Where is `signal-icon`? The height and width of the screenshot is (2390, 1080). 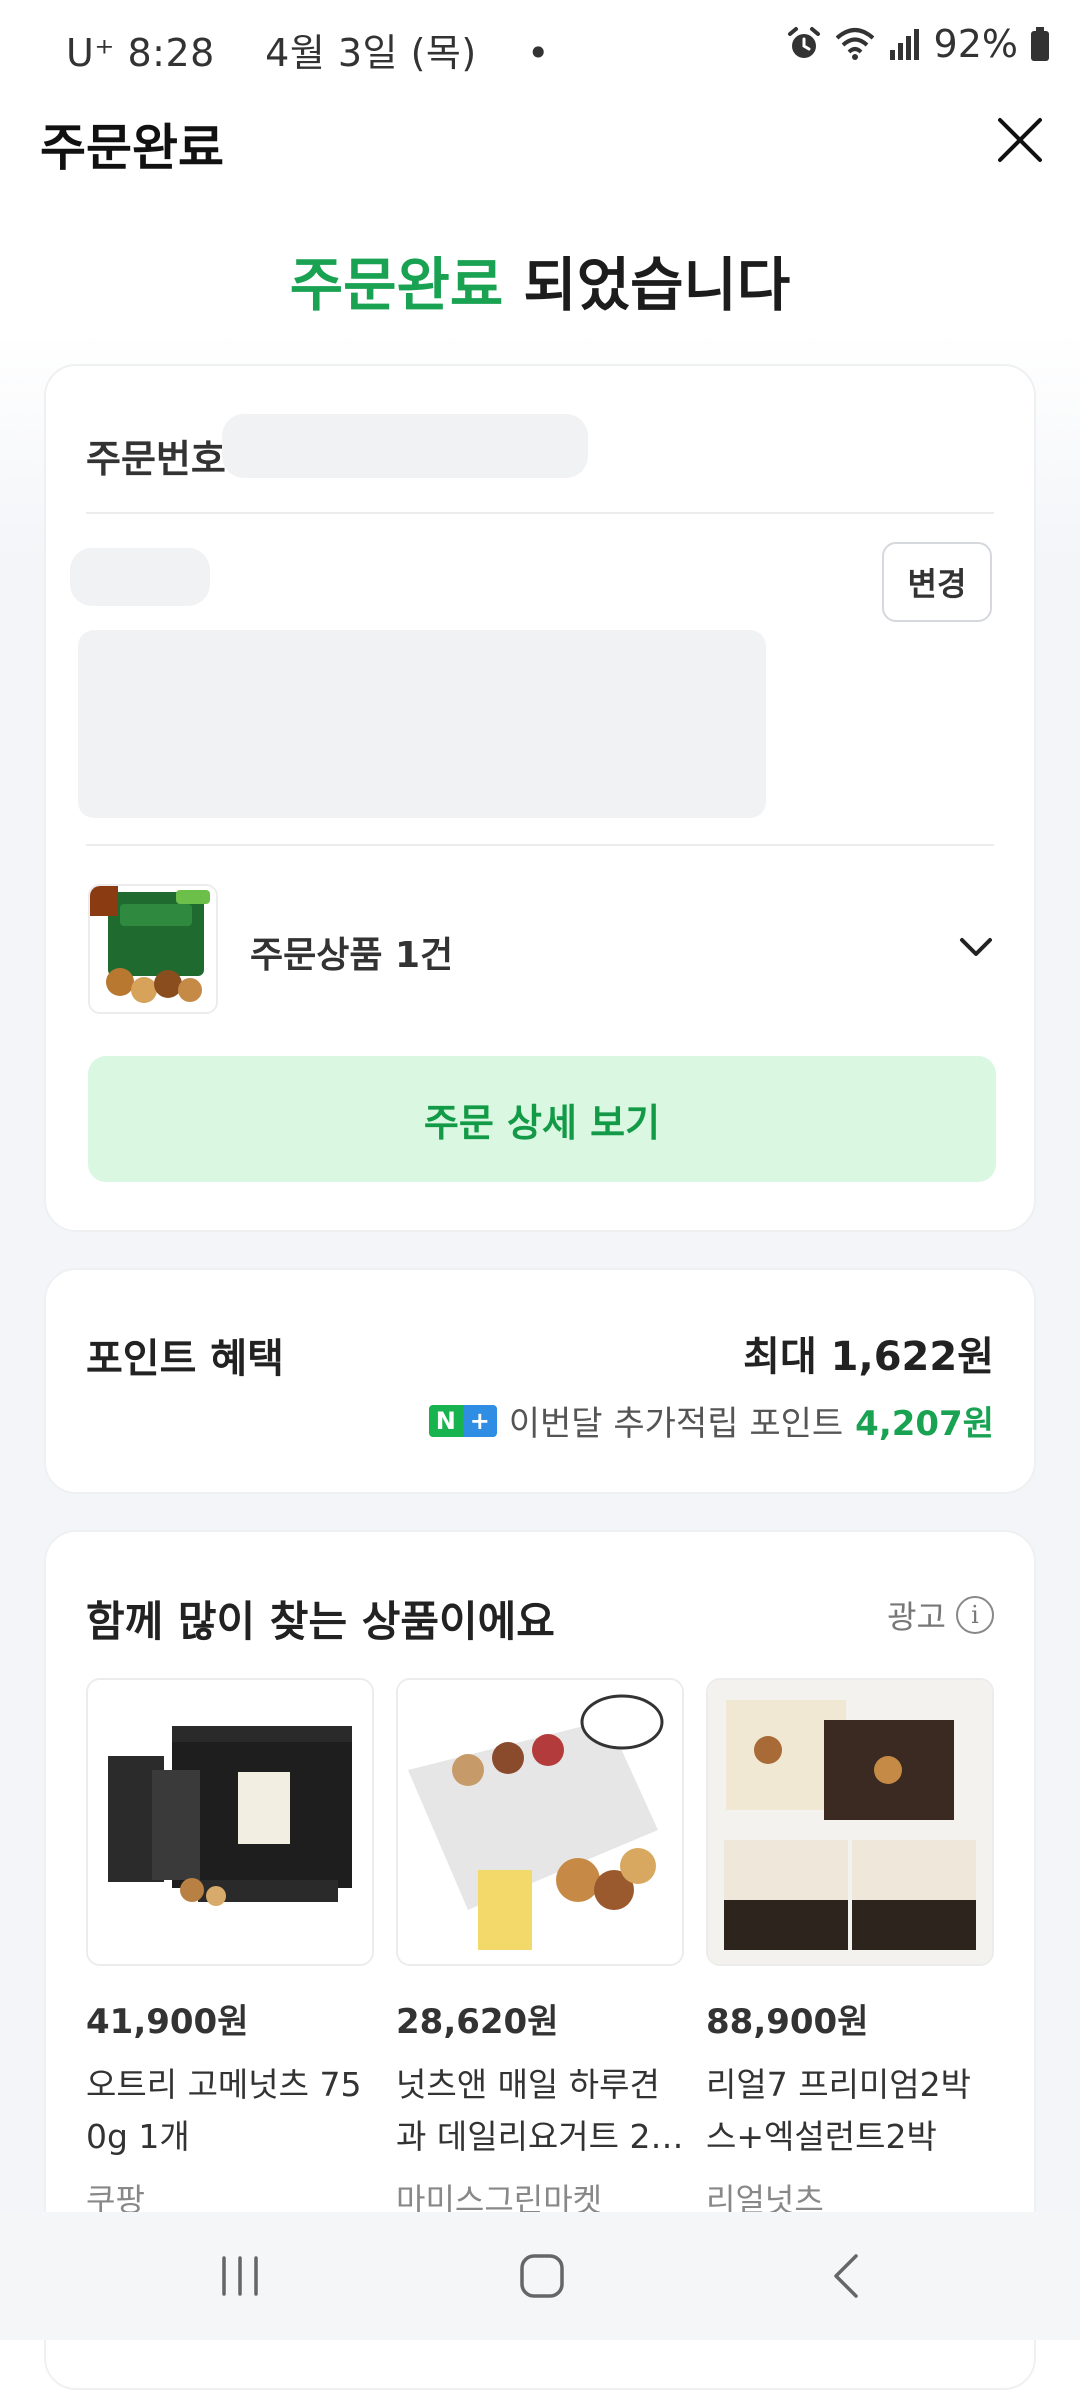 signal-icon is located at coordinates (904, 44).